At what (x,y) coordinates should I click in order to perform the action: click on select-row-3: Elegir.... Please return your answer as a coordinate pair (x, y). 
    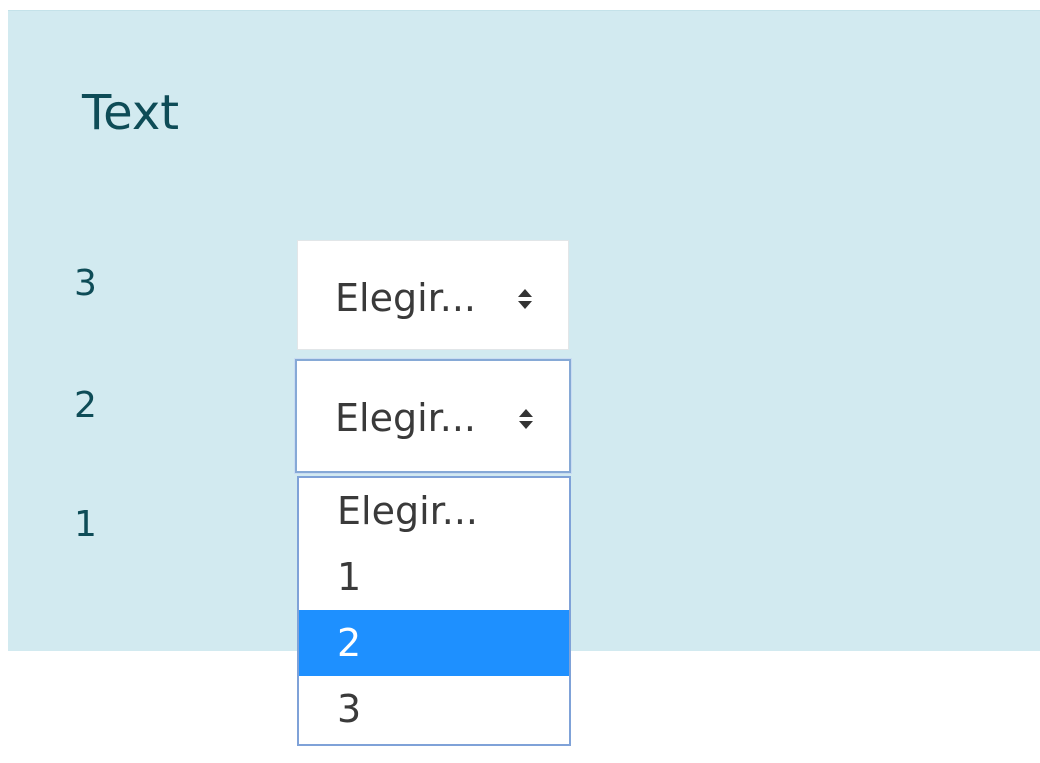
    Looking at the image, I should click on (433, 295).